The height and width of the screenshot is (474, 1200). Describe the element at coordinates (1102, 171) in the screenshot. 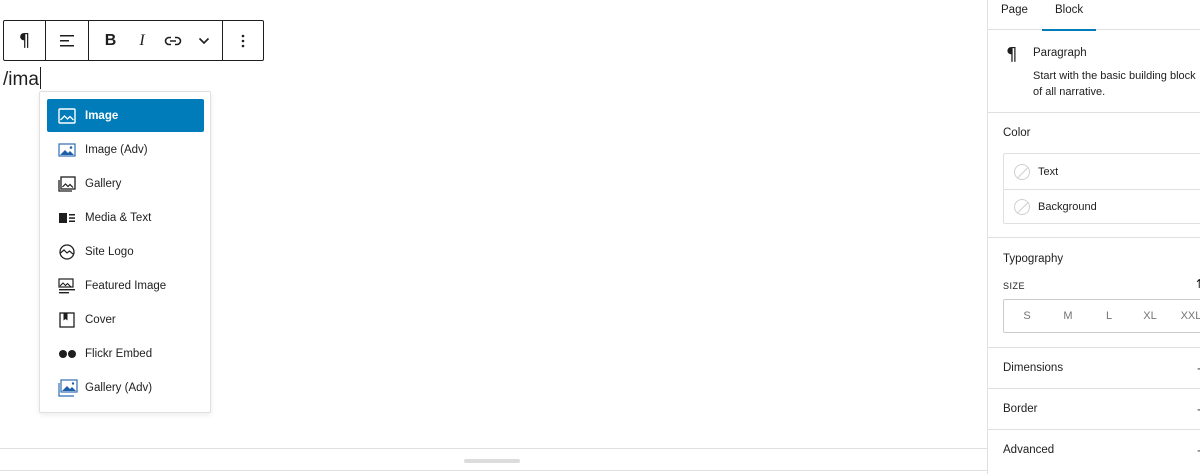

I see `color-item-text: Text` at that location.